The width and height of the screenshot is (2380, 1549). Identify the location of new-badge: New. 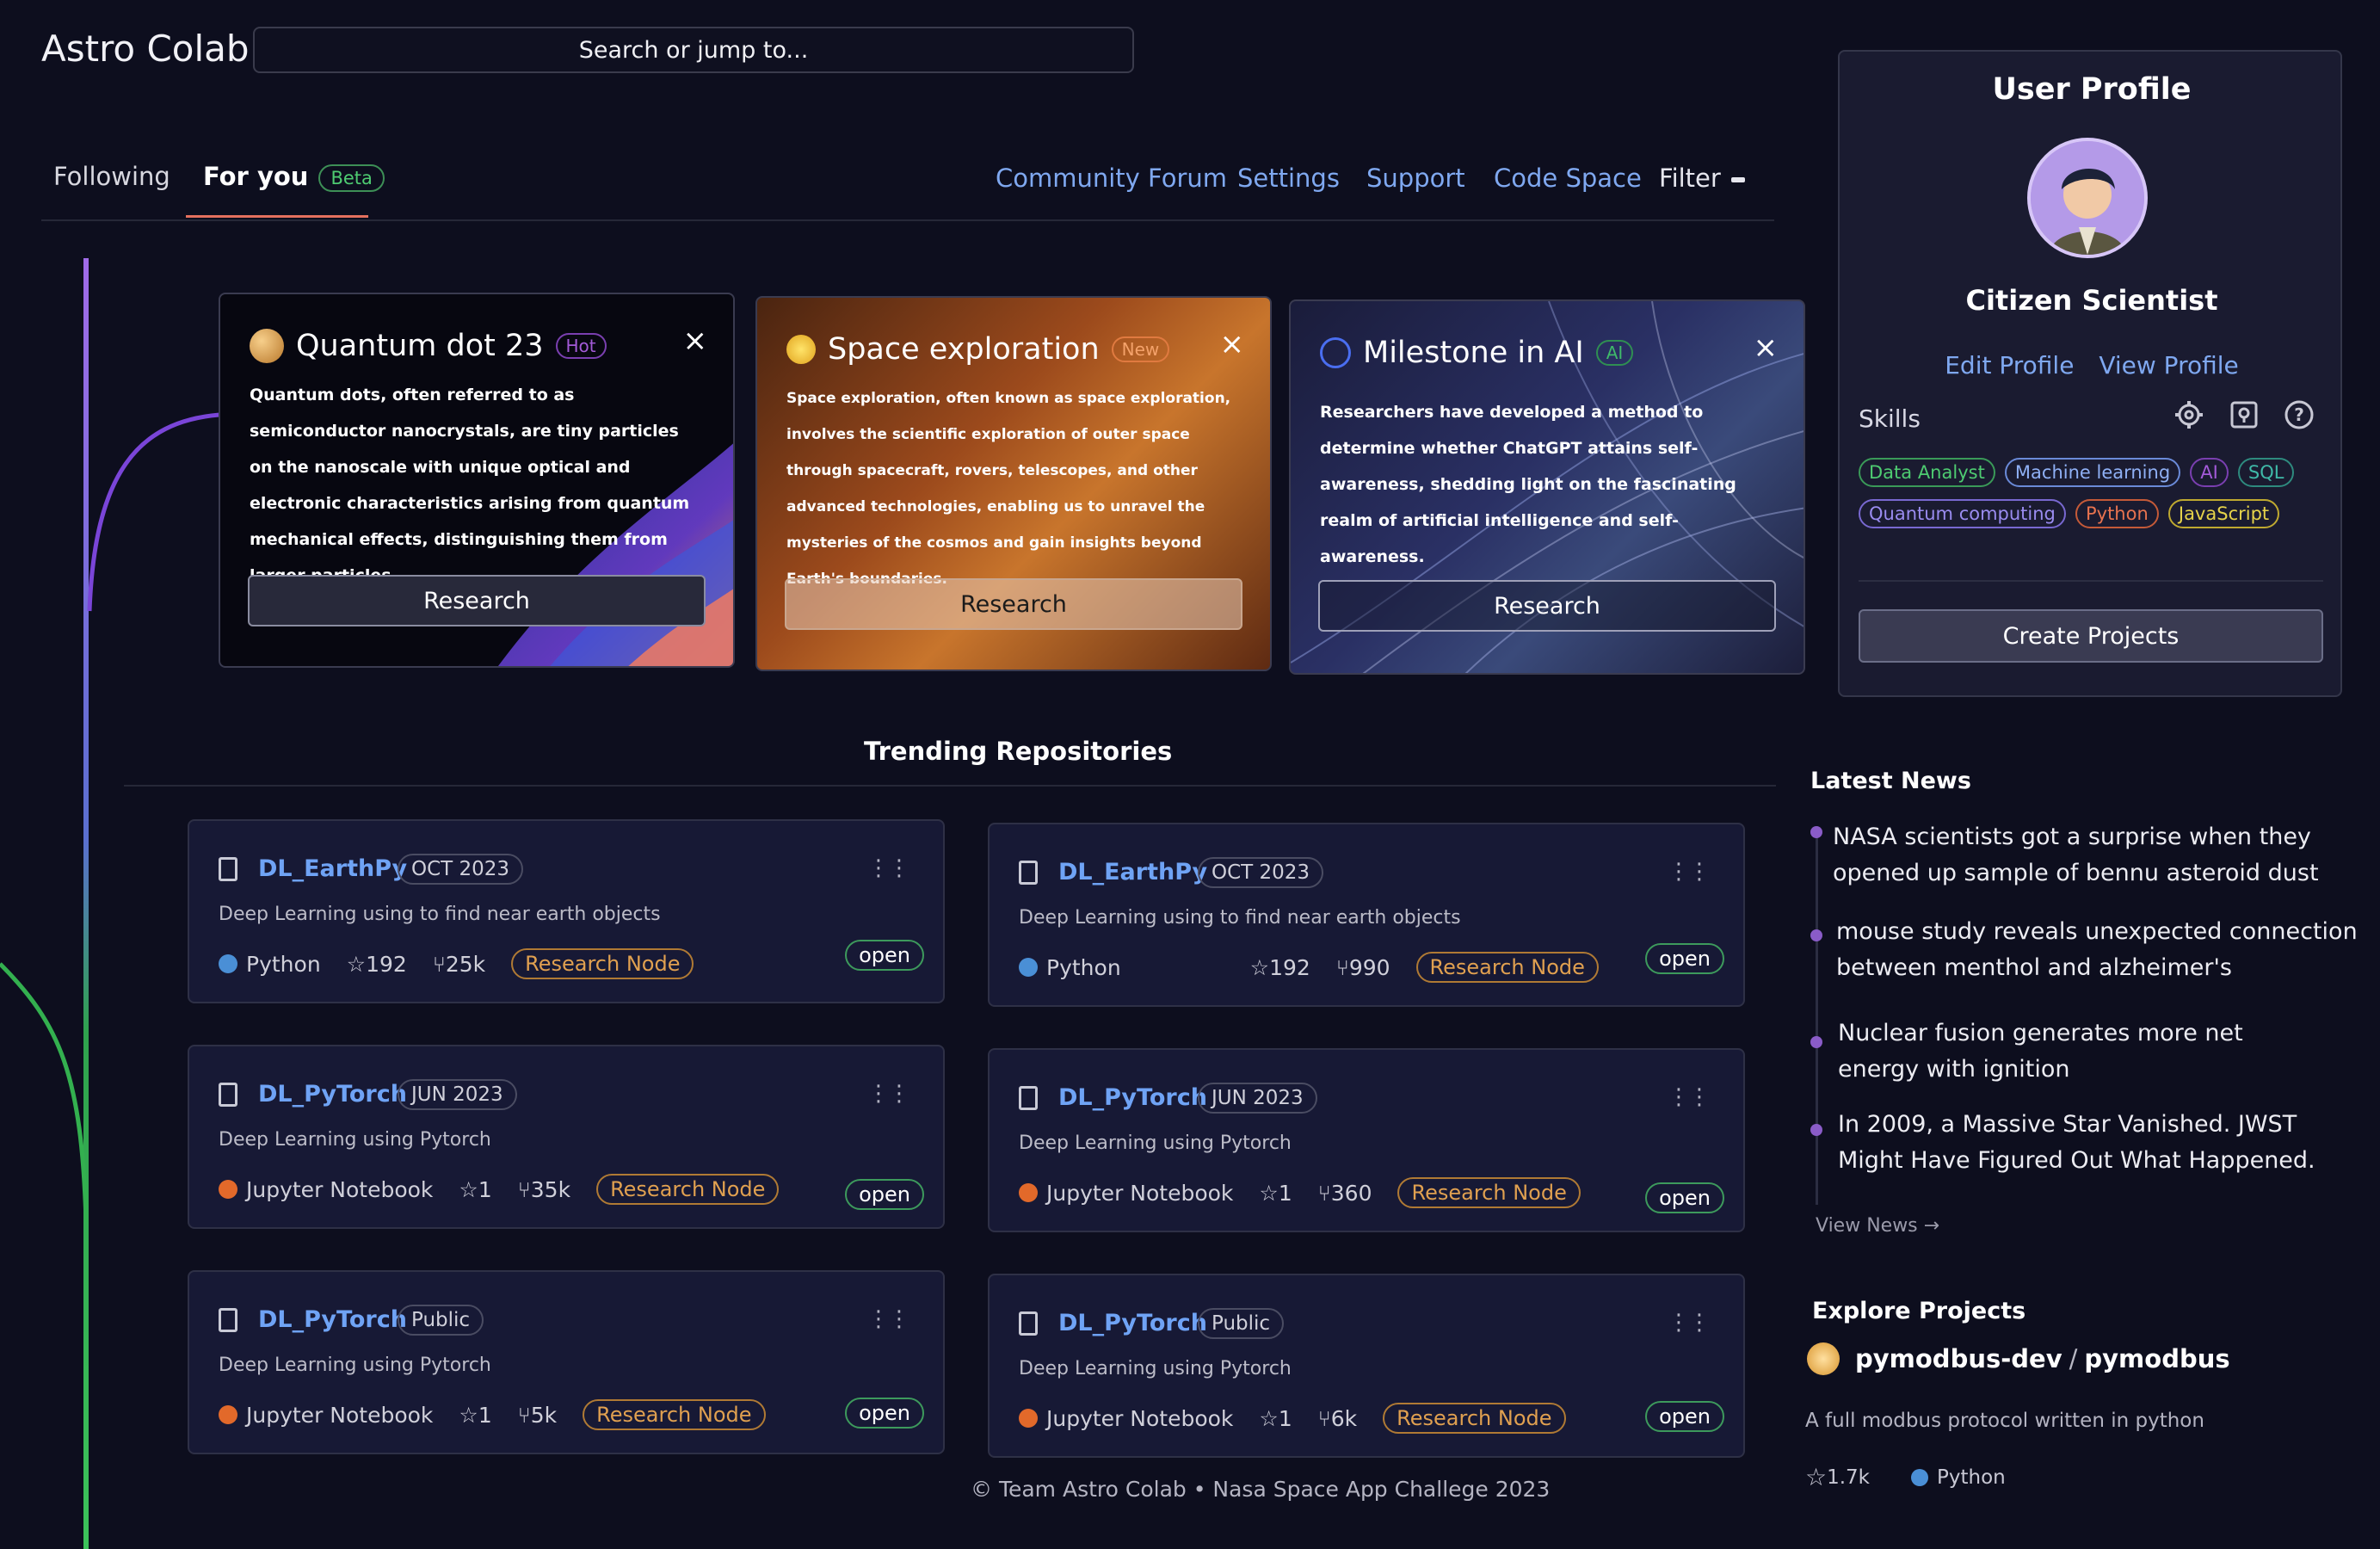
(1141, 349).